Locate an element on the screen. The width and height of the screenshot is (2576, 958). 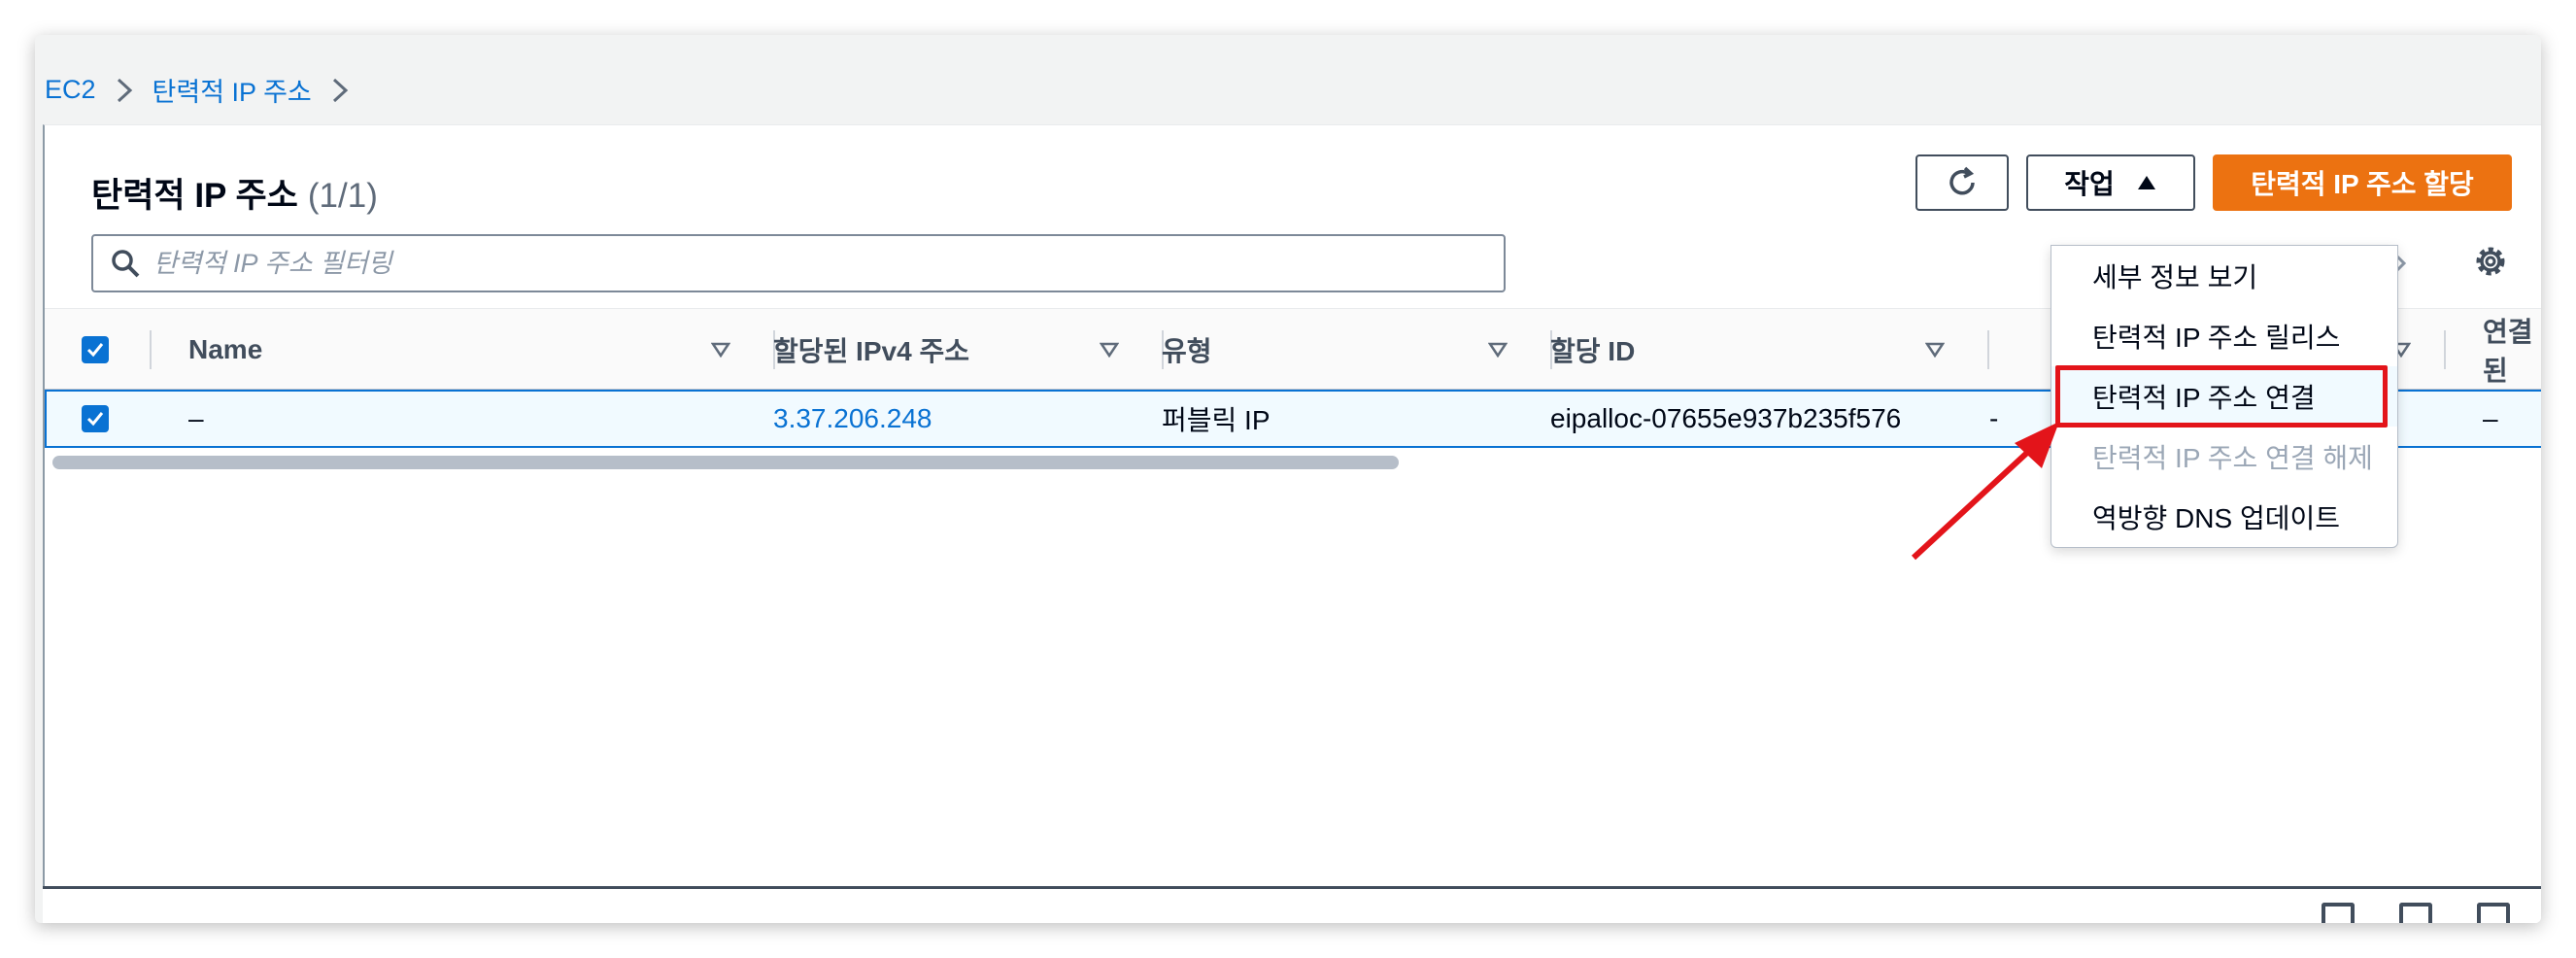
page-title-text: 탄력적 IP 주소 is located at coordinates (194, 196).